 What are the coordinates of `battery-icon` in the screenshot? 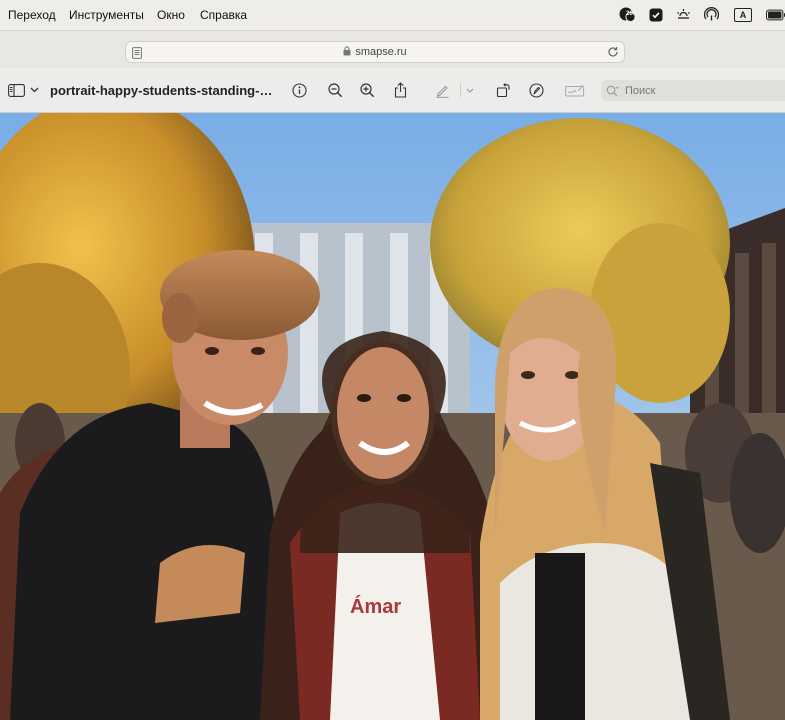 It's located at (775, 14).